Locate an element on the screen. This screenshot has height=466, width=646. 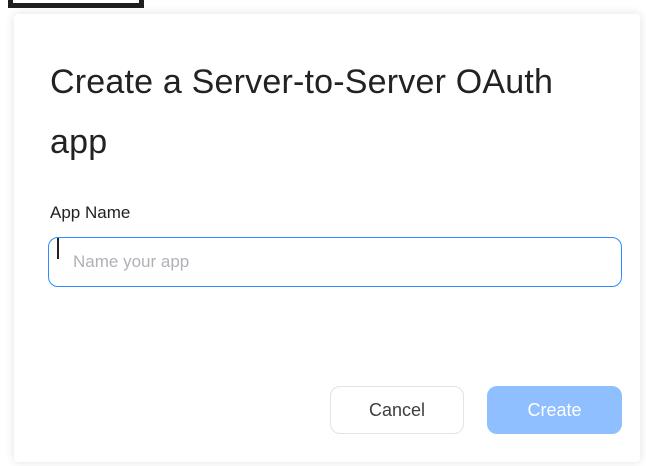
cancel-button: Cancel is located at coordinates (397, 410).